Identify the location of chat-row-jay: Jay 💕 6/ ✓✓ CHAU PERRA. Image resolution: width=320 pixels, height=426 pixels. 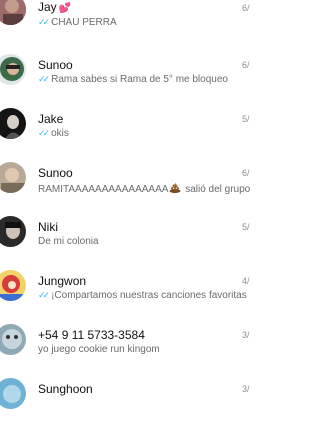
(125, 24).